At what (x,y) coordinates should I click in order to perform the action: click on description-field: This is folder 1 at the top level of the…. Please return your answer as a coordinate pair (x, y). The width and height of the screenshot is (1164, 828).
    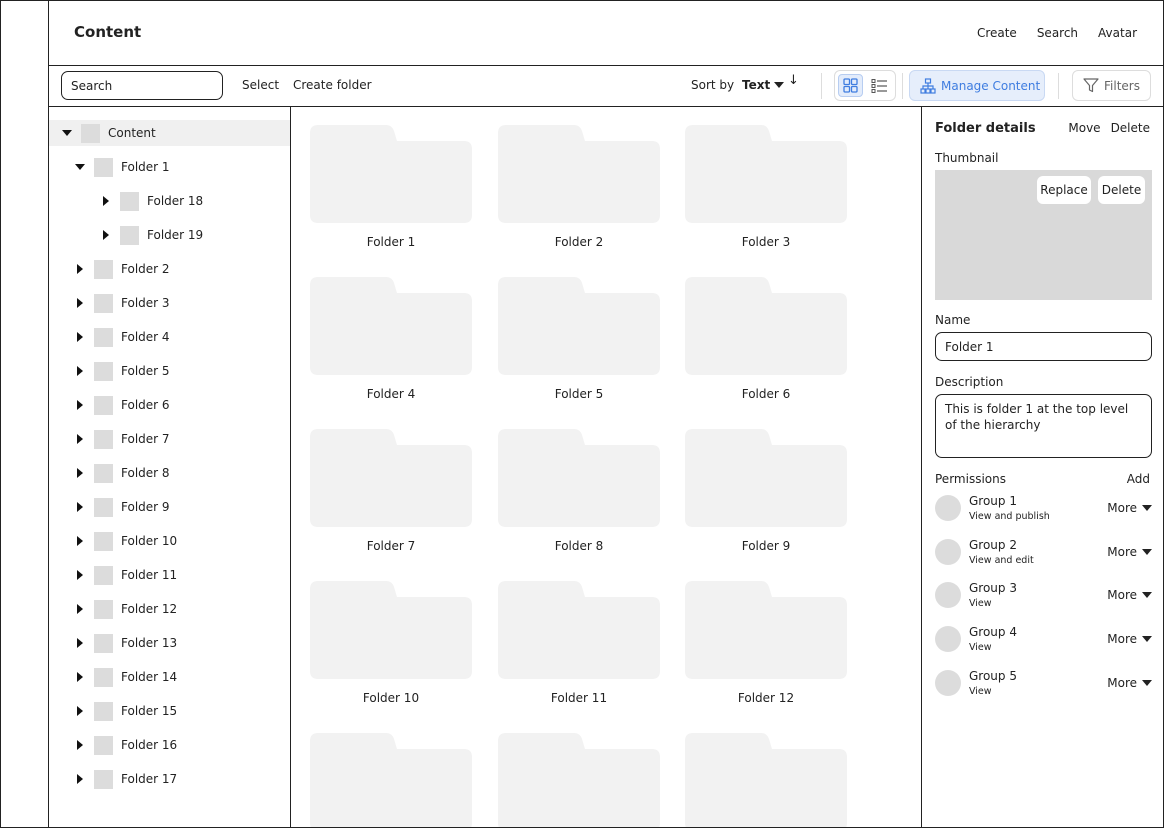
    Looking at the image, I should click on (1043, 426).